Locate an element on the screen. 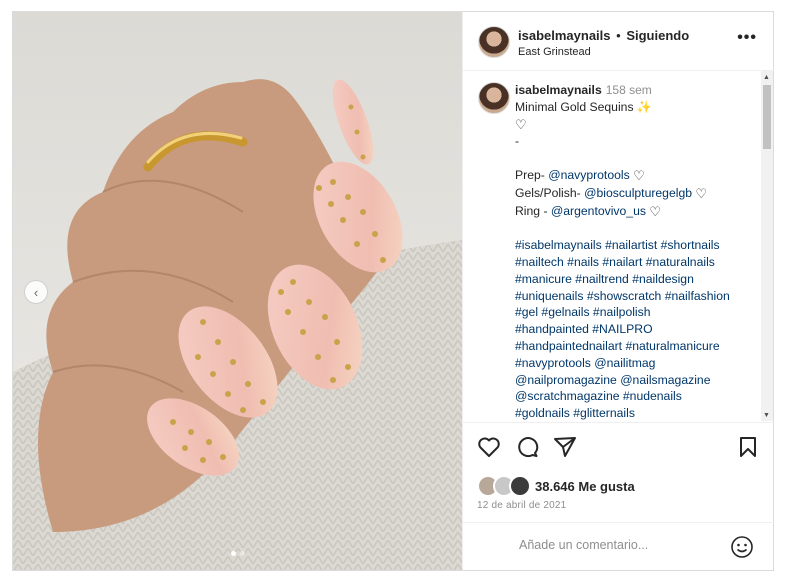 Image resolution: width=800 pixels, height=588 pixels. liker-avatar is located at coordinates (520, 486).